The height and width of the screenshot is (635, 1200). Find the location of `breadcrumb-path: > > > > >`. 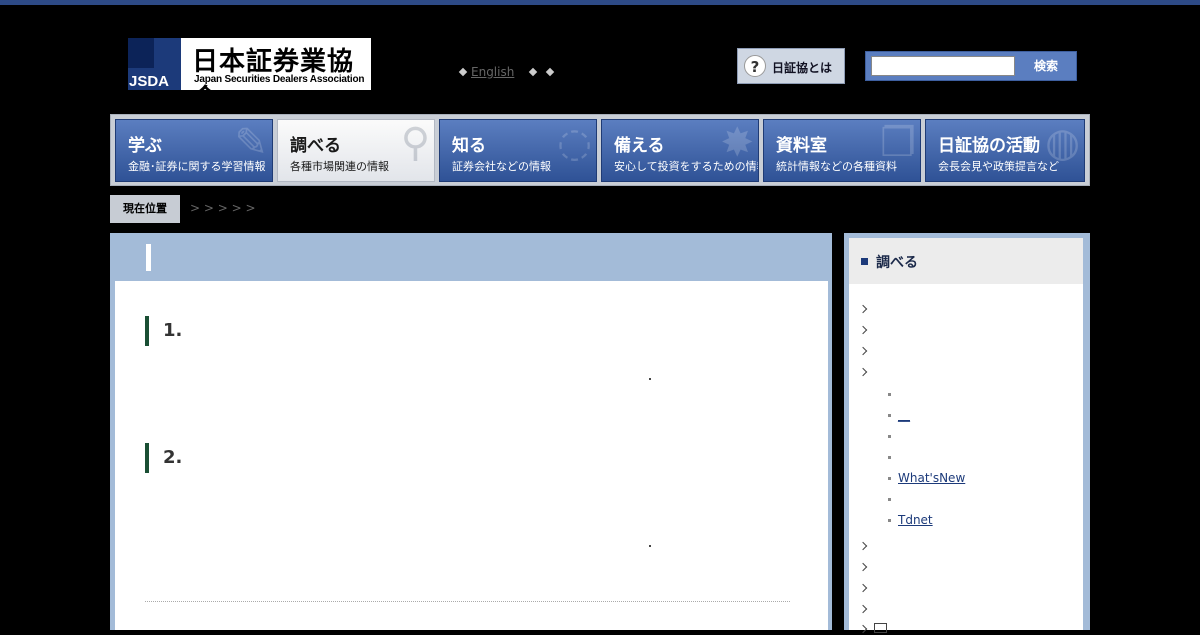

breadcrumb-path: > > > > > is located at coordinates (223, 208).